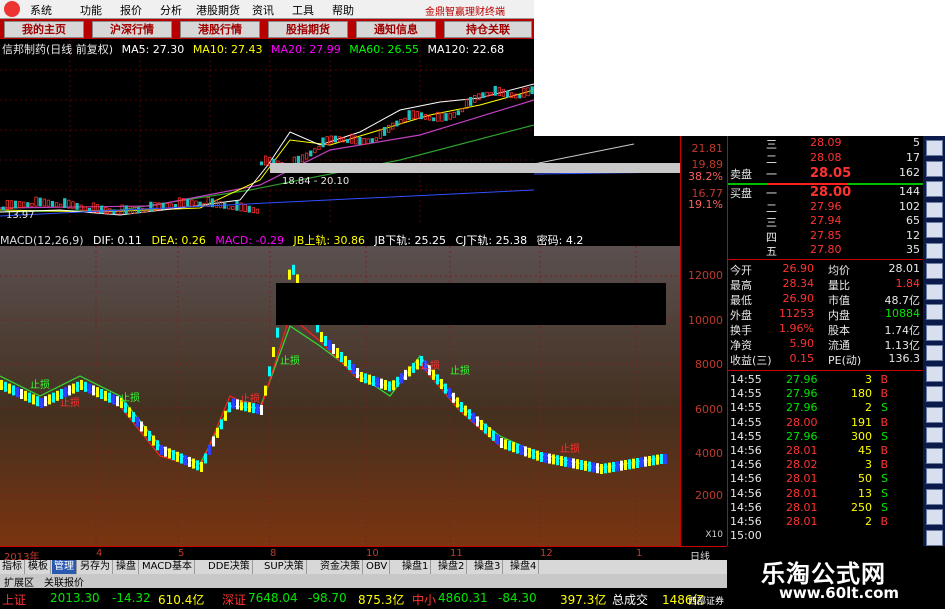 Image resolution: width=945 pixels, height=609 pixels. Describe the element at coordinates (902, 313) in the screenshot. I see `stat-value: 10884` at that location.